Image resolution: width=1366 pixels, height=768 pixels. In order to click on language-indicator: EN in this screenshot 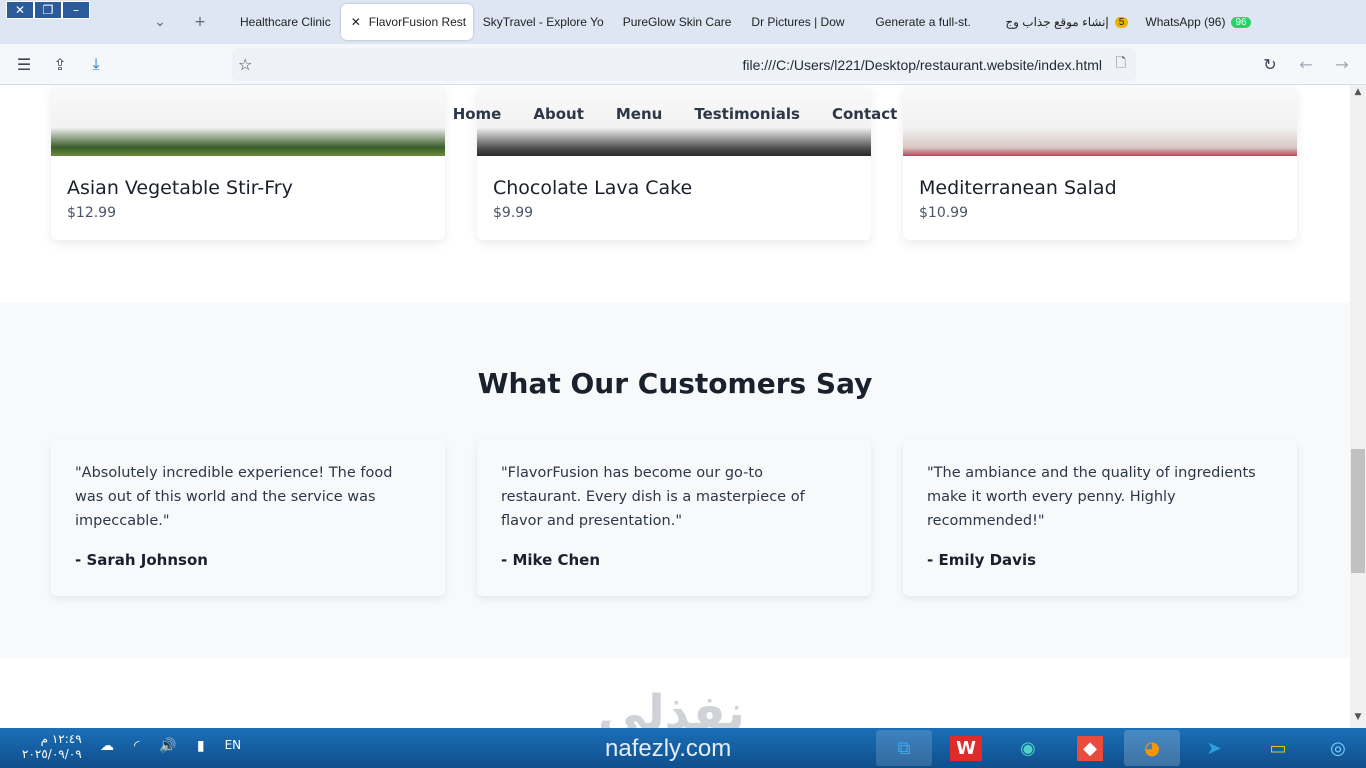, I will do `click(233, 746)`.